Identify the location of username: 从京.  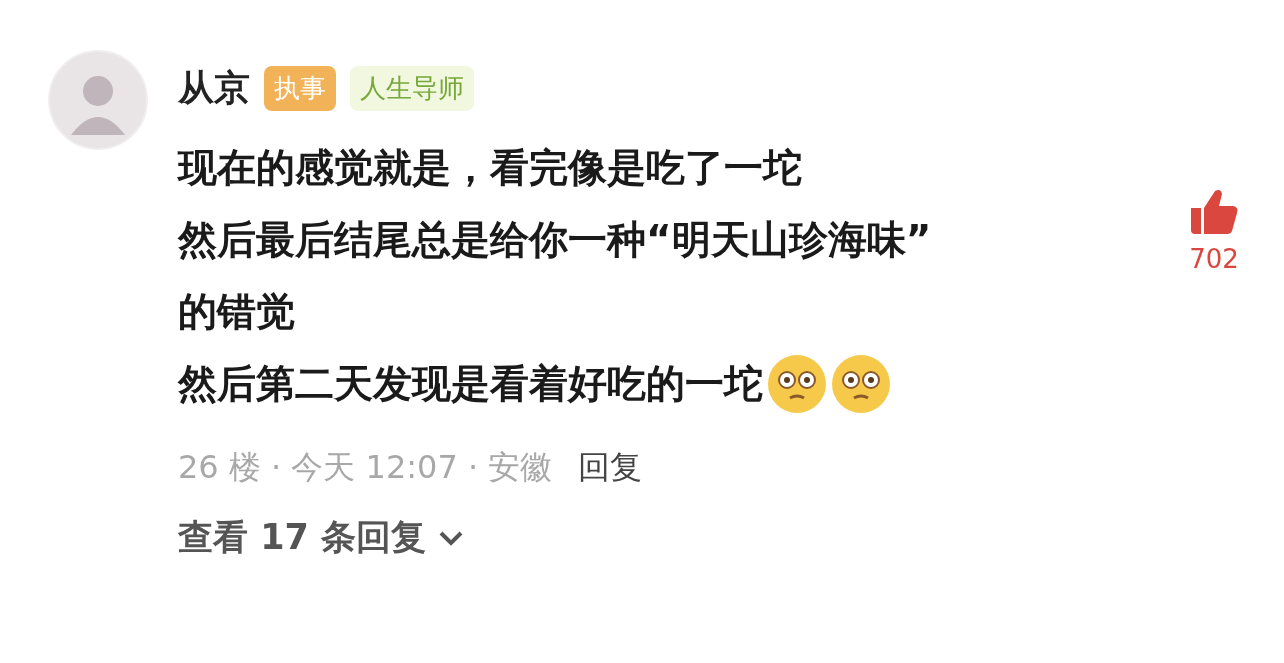
(214, 88).